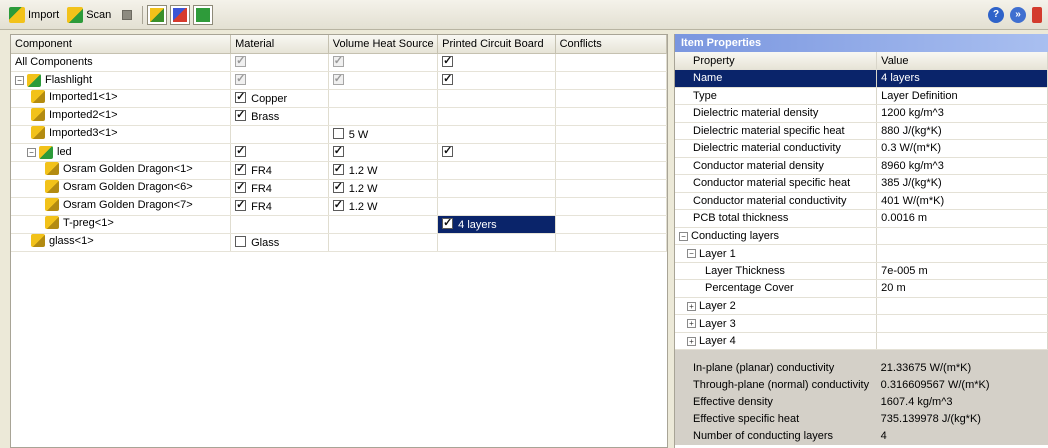 This screenshot has height=448, width=1048. I want to click on property-group-row: + Layer 2, so click(861, 306).